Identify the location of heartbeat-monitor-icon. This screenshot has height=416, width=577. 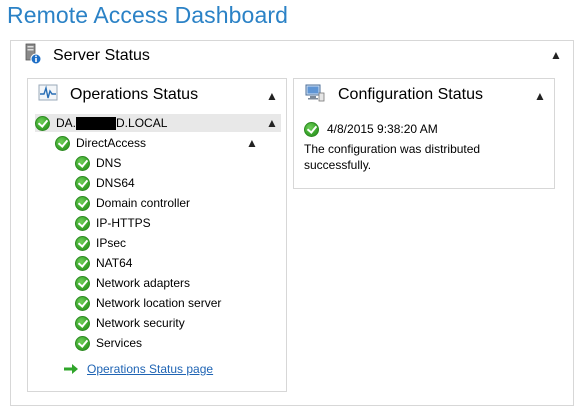
(48, 95).